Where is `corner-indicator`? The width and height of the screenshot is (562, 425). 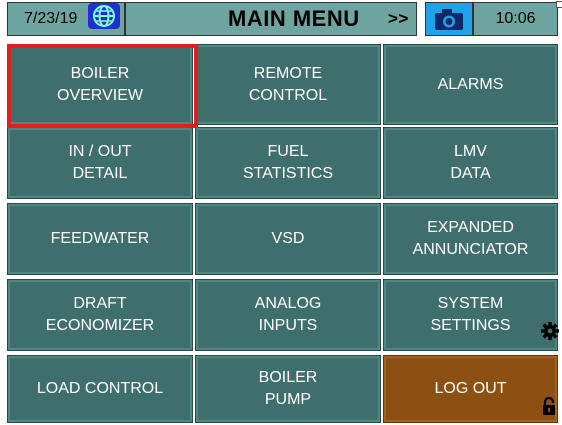
corner-indicator is located at coordinates (559, 4).